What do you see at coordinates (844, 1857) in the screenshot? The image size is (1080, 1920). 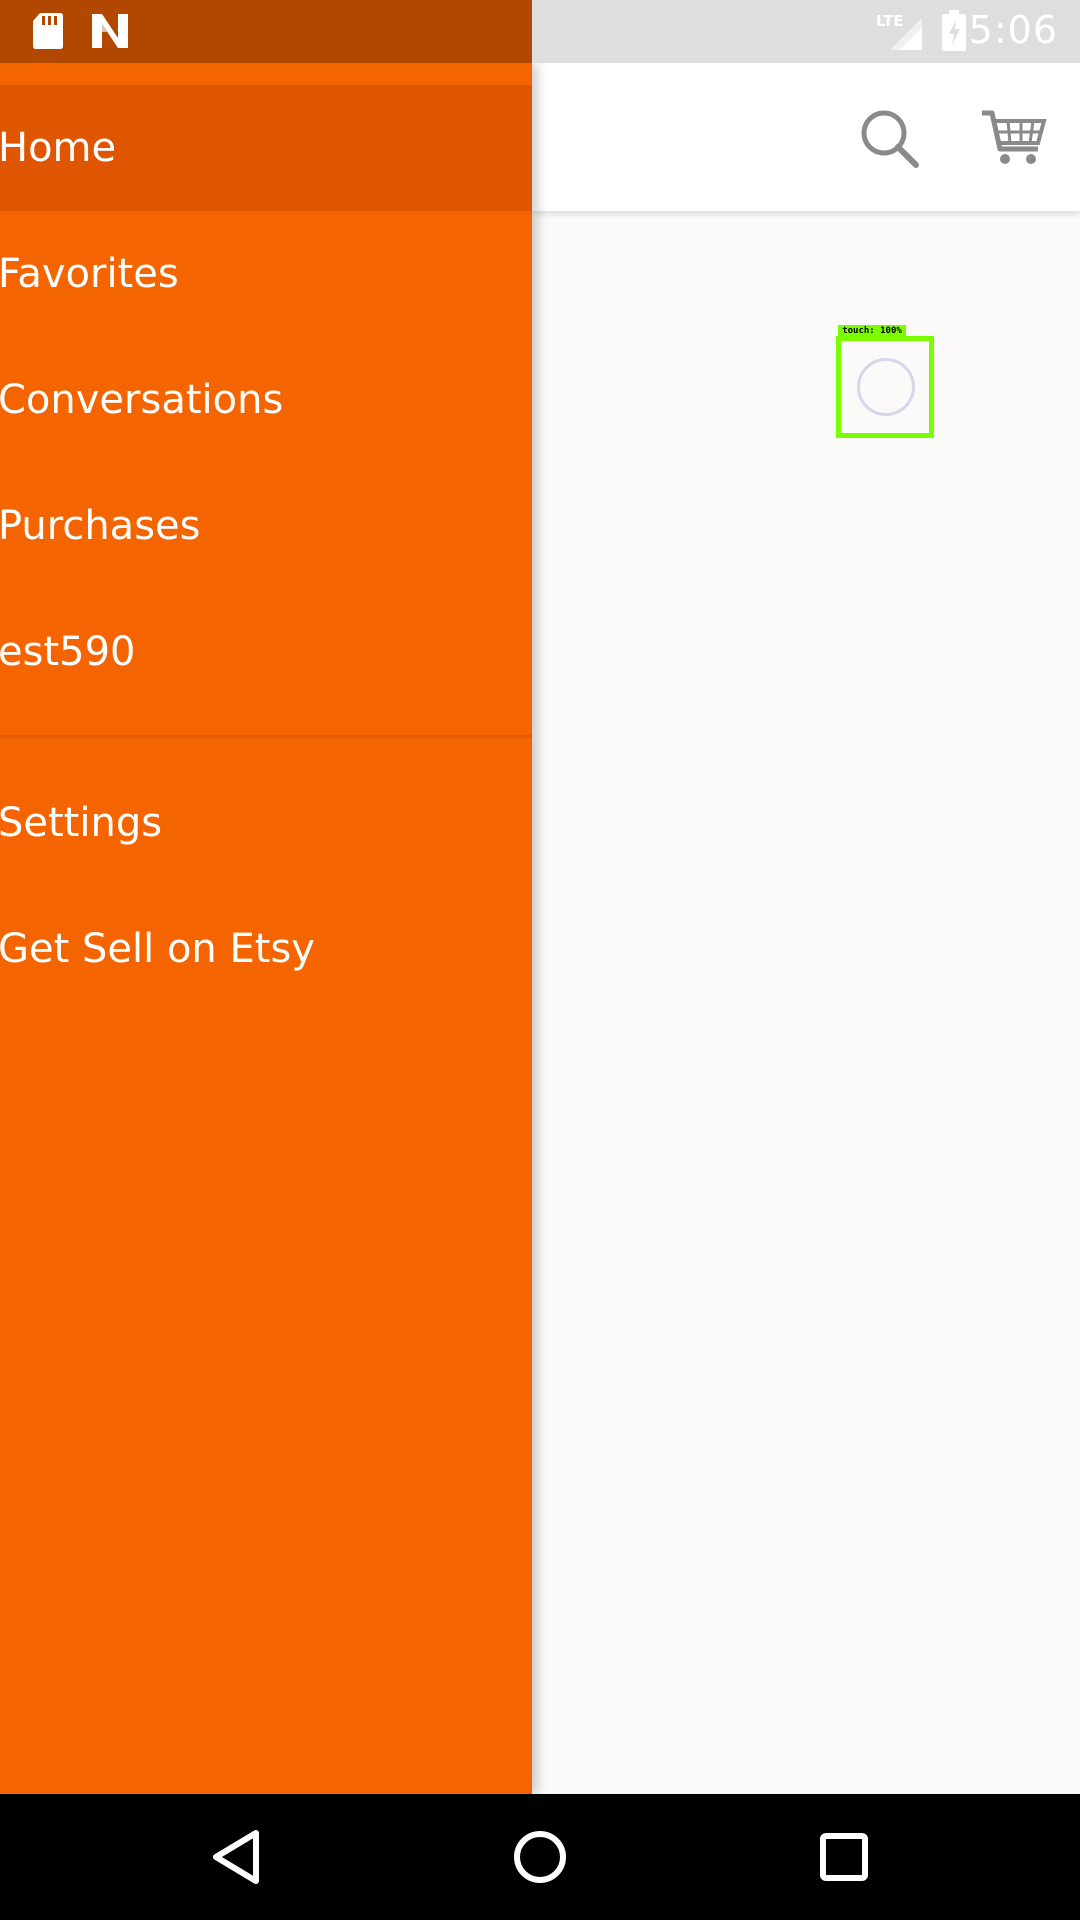 I see `recents-icon` at bounding box center [844, 1857].